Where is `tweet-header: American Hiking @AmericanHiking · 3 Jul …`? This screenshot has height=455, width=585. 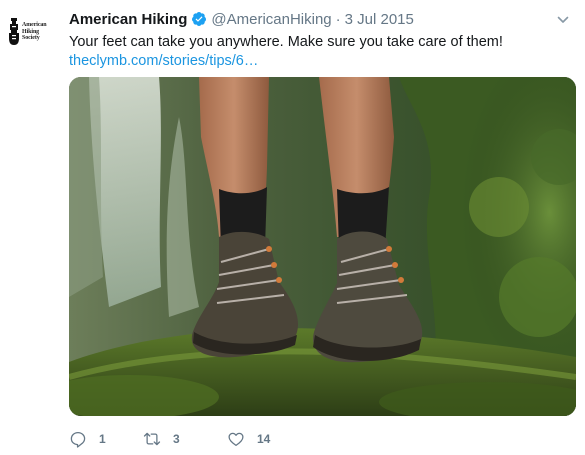
tweet-header: American Hiking @AmericanHiking · 3 Jul … is located at coordinates (241, 19).